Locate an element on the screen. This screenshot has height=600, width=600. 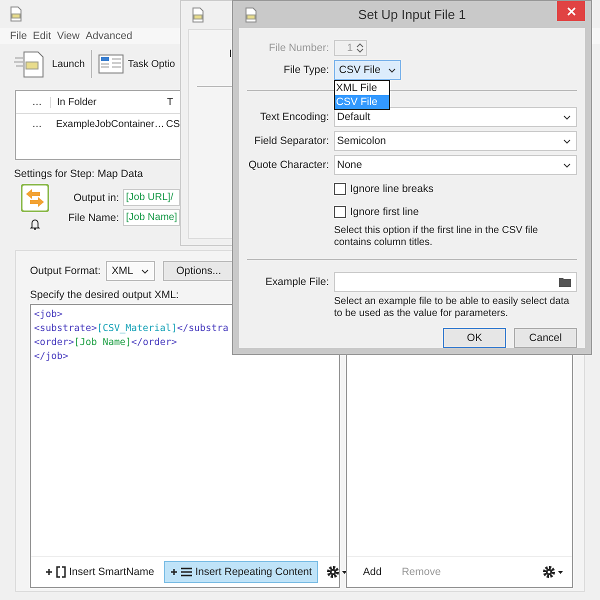
close-button is located at coordinates (571, 11).